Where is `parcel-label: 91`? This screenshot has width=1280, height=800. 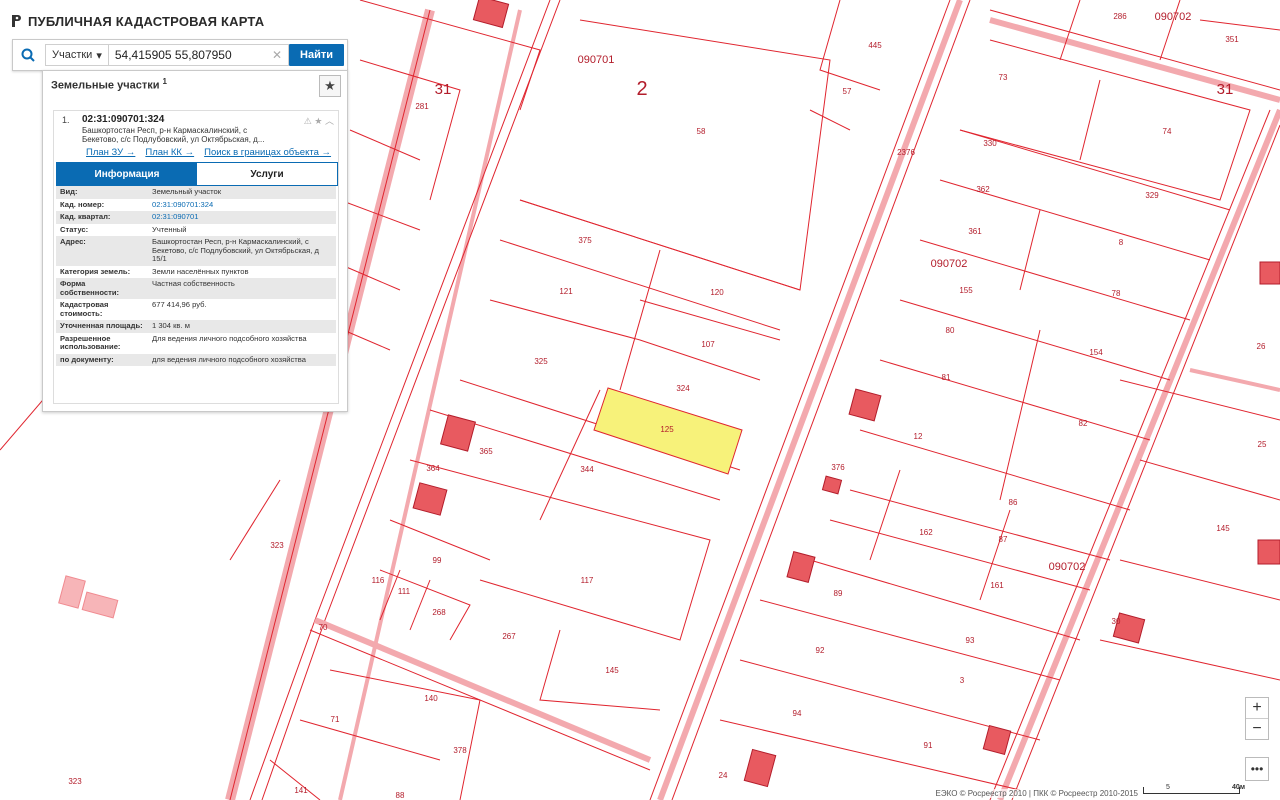
parcel-label: 91 is located at coordinates (928, 745).